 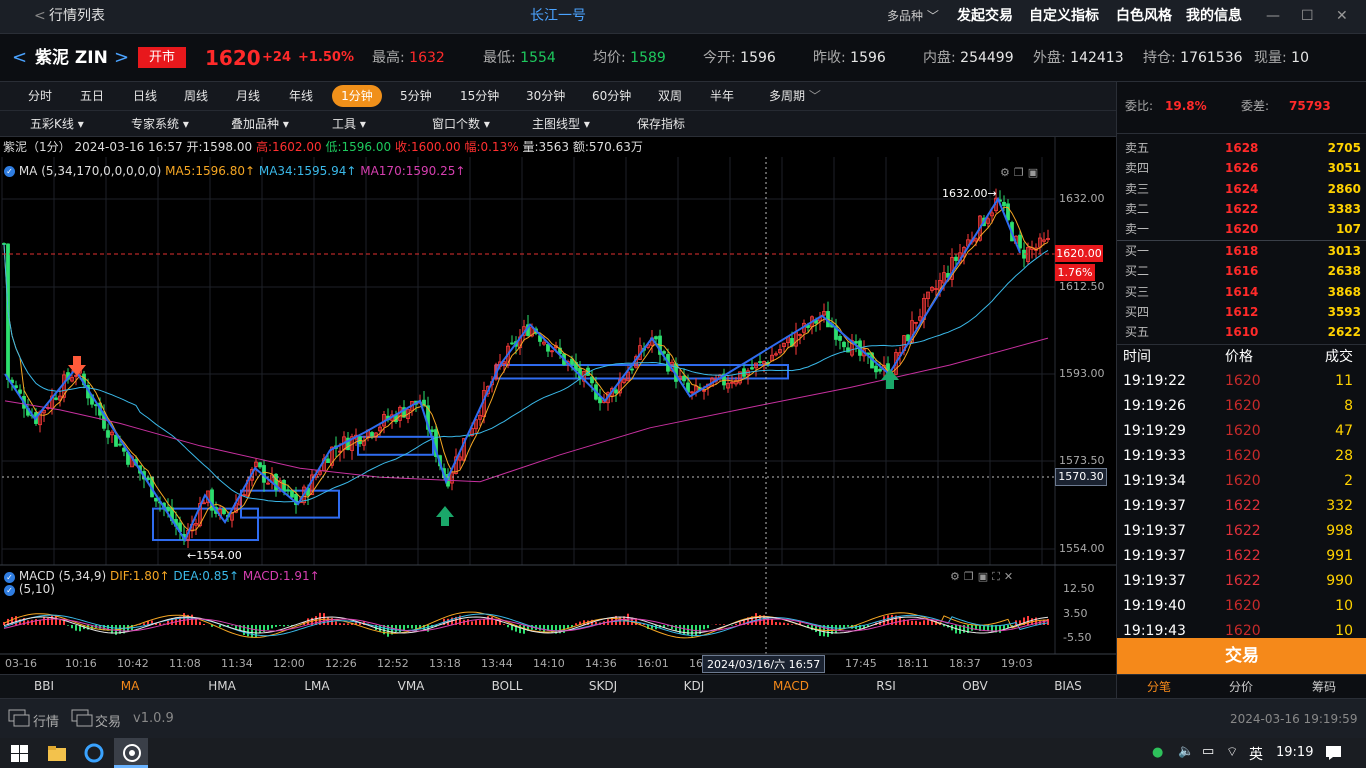 I want to click on menu-custom-indicator: 自定义指标, so click(x=1064, y=16).